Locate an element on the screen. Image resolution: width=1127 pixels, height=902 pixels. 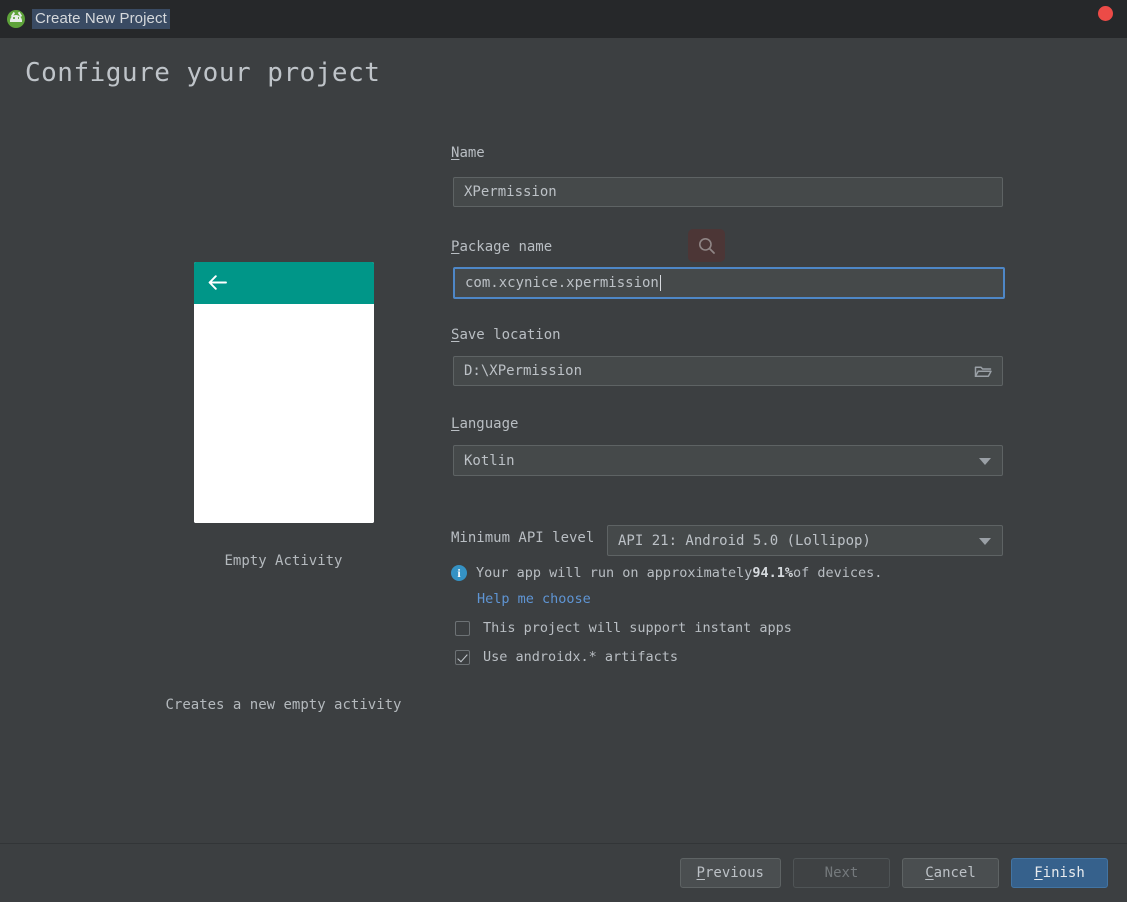
androidx-label: Use androidx.* artifacts is located at coordinates (581, 657).